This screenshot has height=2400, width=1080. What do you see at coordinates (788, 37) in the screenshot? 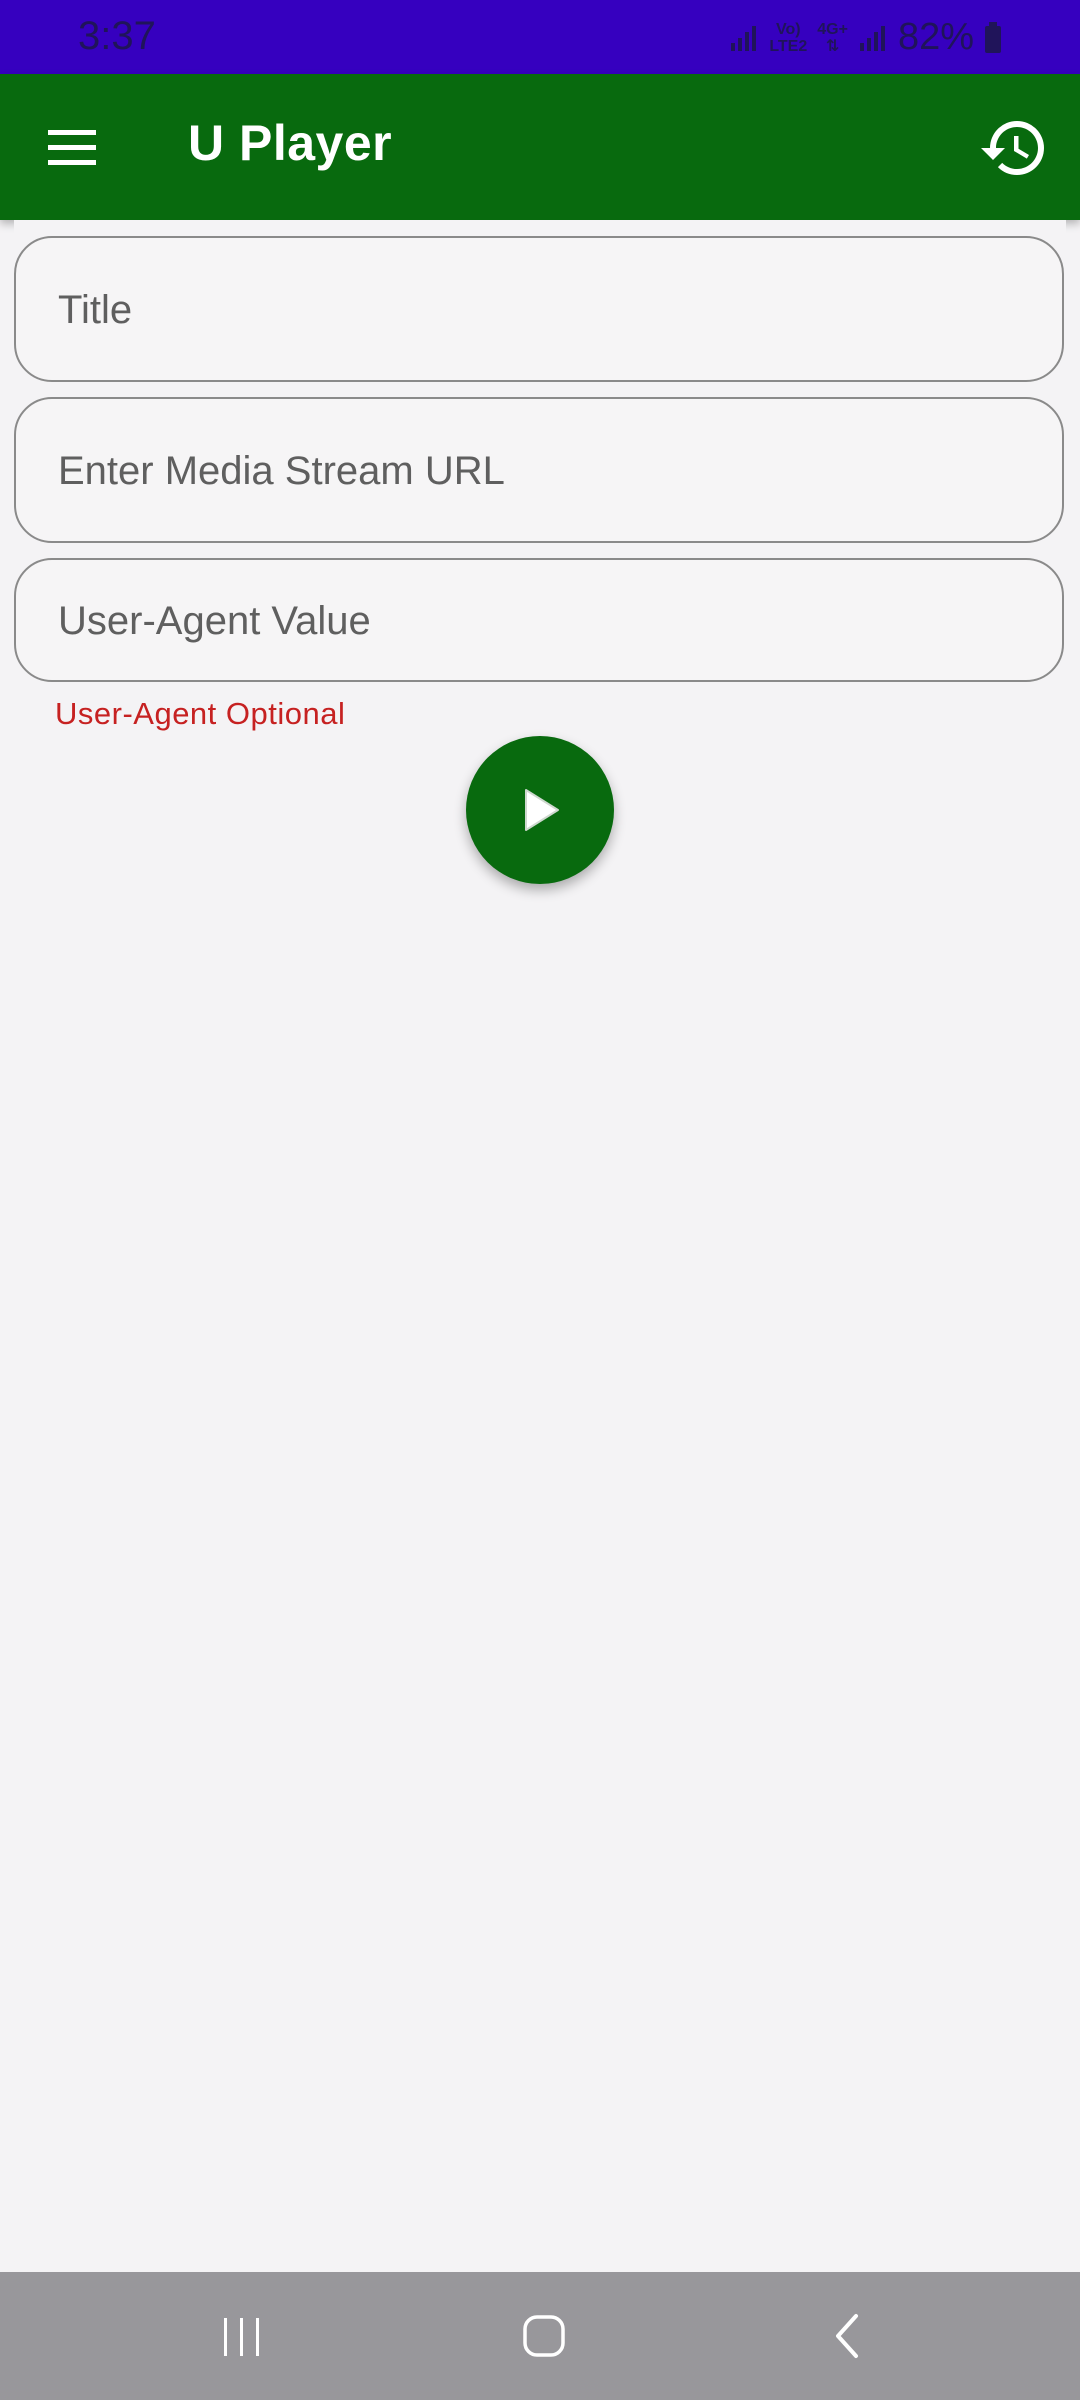
I see `volte-label: Vo) LTE2` at bounding box center [788, 37].